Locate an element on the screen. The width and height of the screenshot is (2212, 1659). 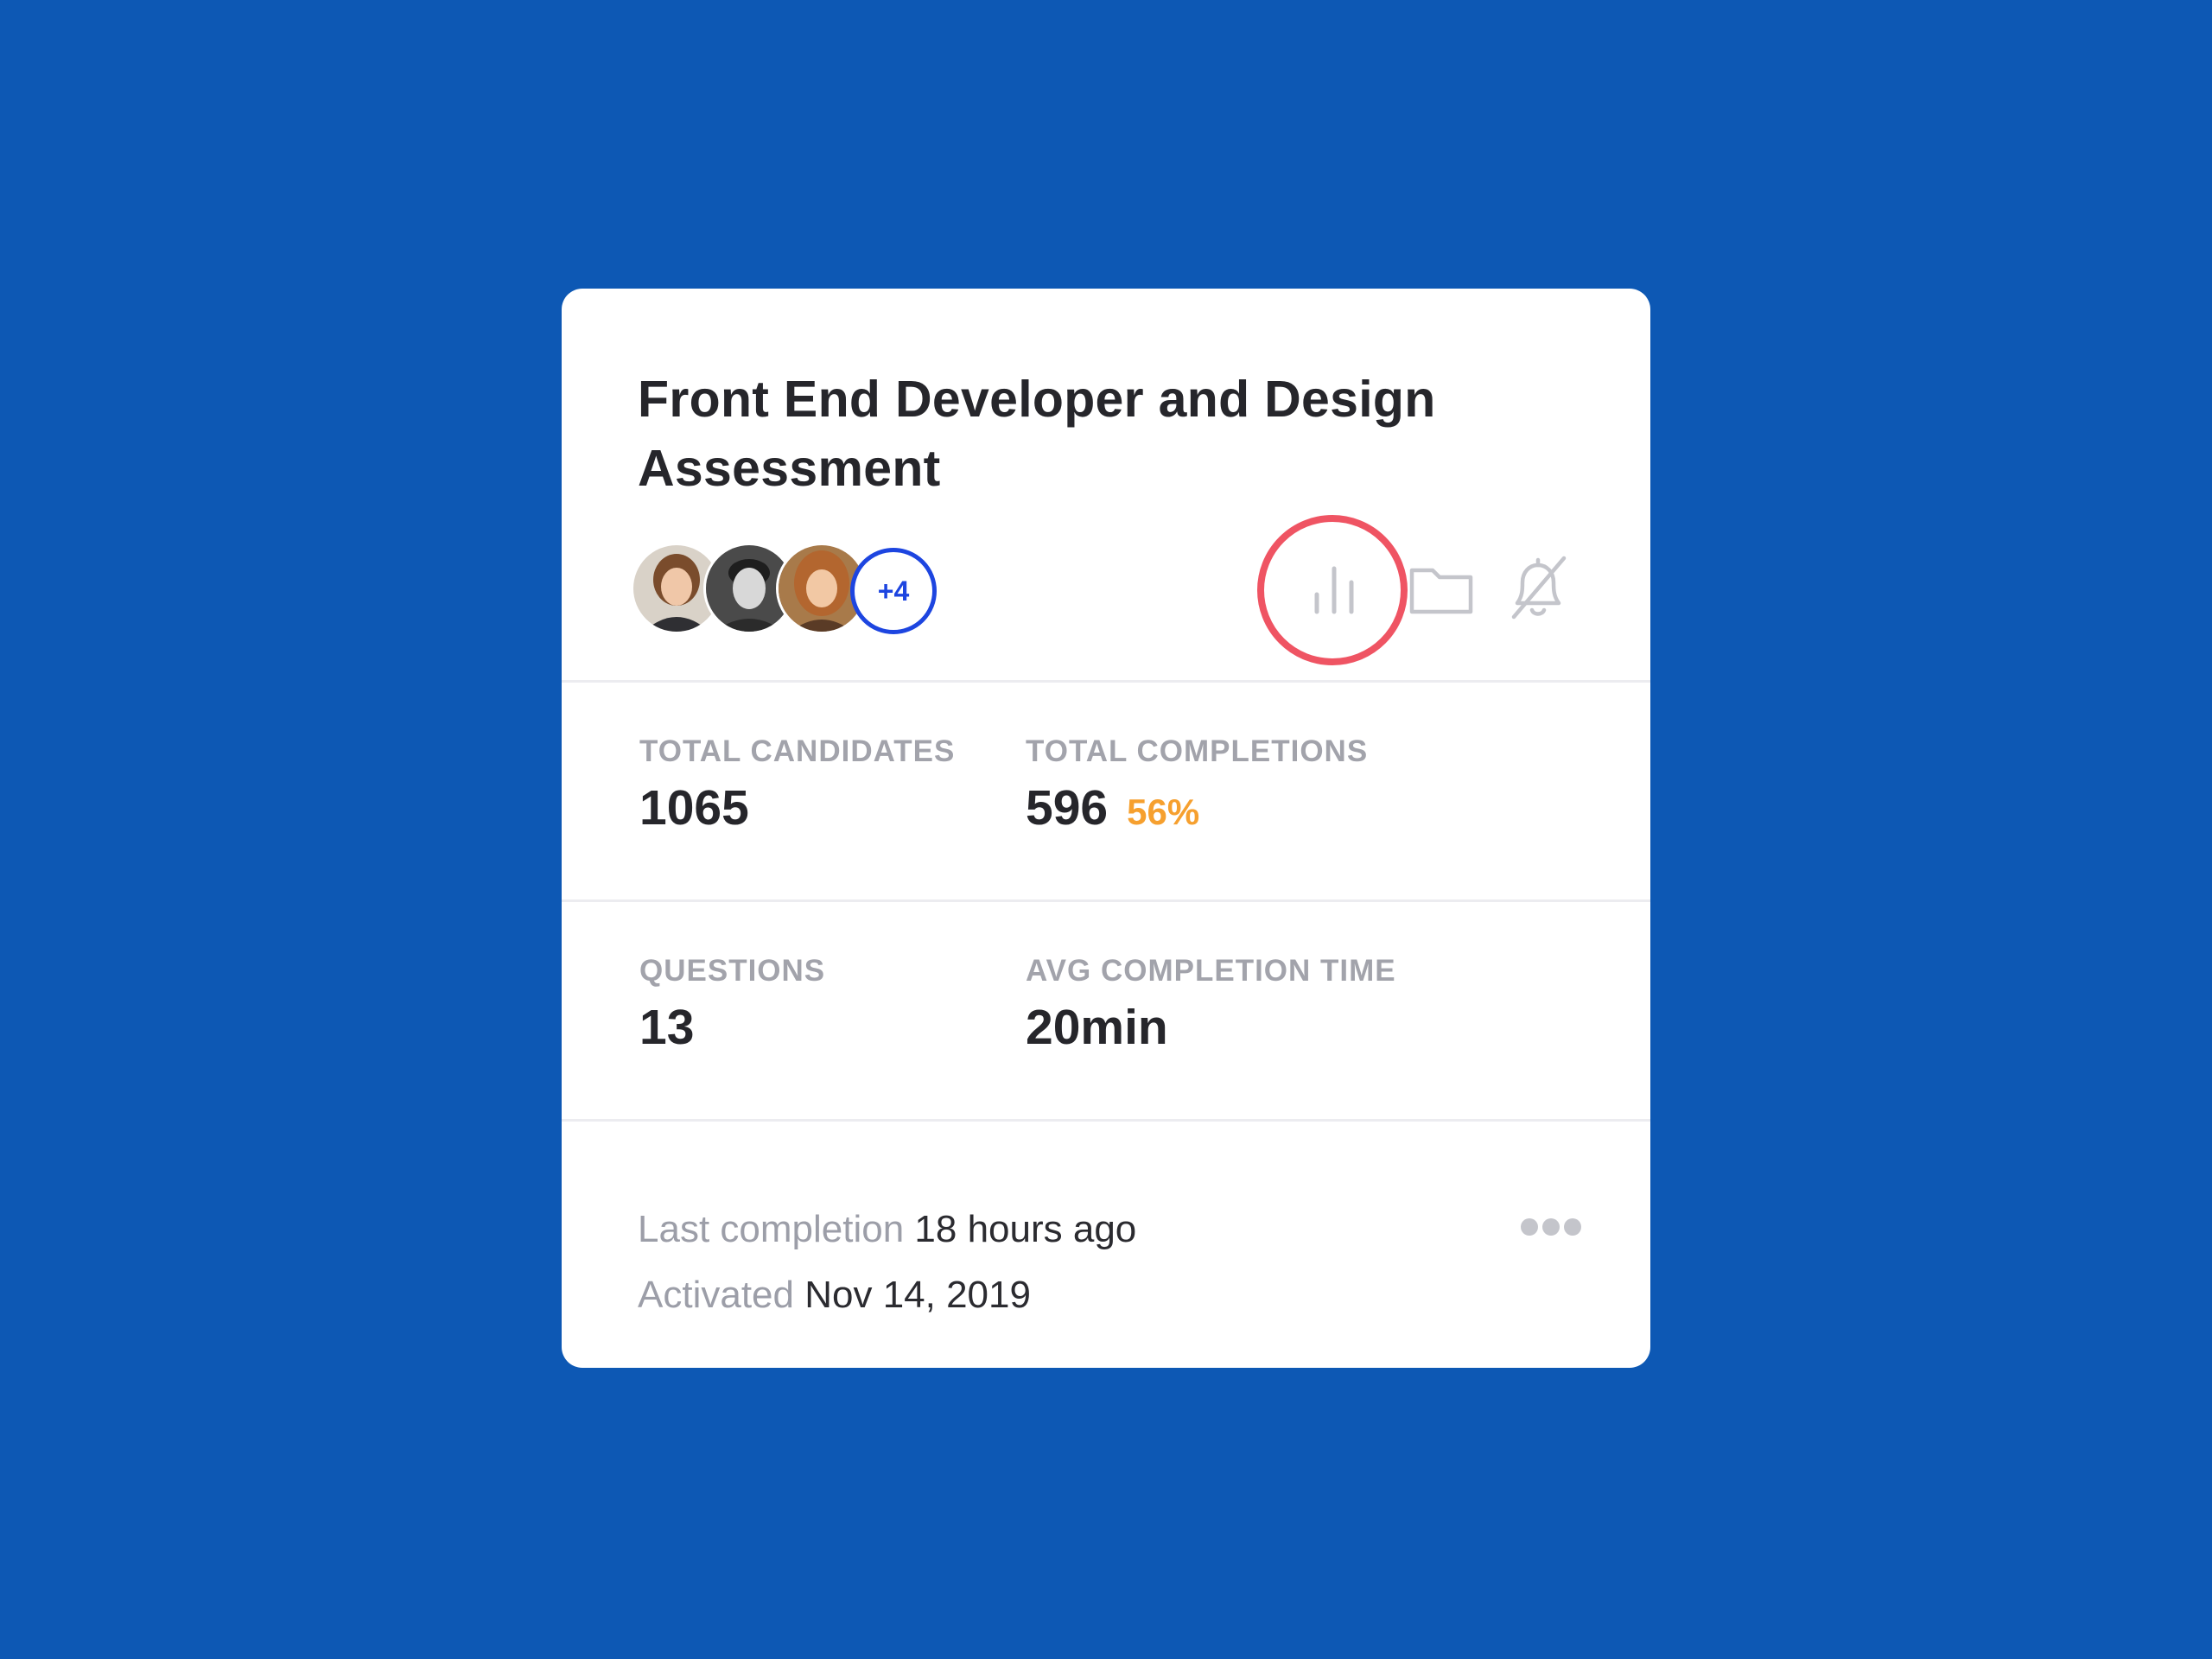
stat-value: 13 is located at coordinates (667, 1027).